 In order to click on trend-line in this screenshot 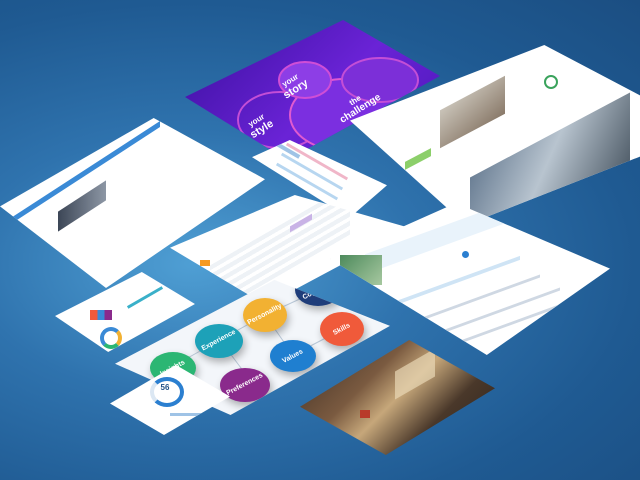, I will do `click(145, 297)`.